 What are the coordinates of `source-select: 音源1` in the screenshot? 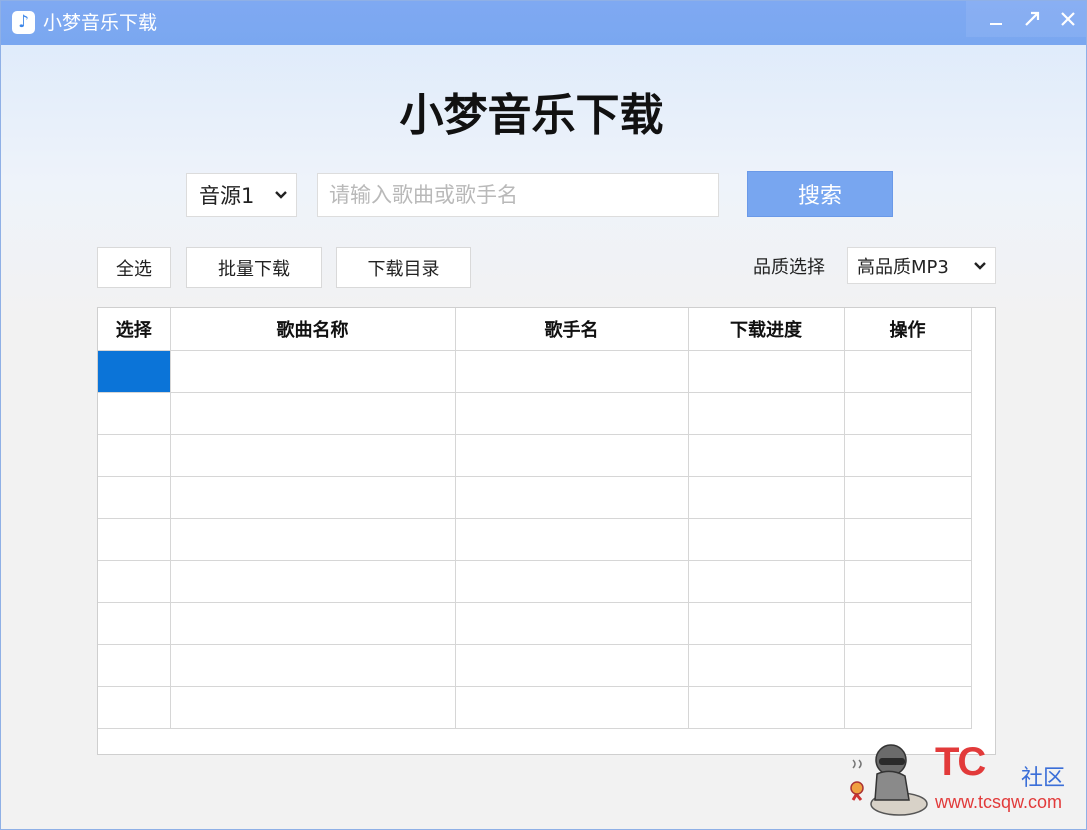 It's located at (241, 195).